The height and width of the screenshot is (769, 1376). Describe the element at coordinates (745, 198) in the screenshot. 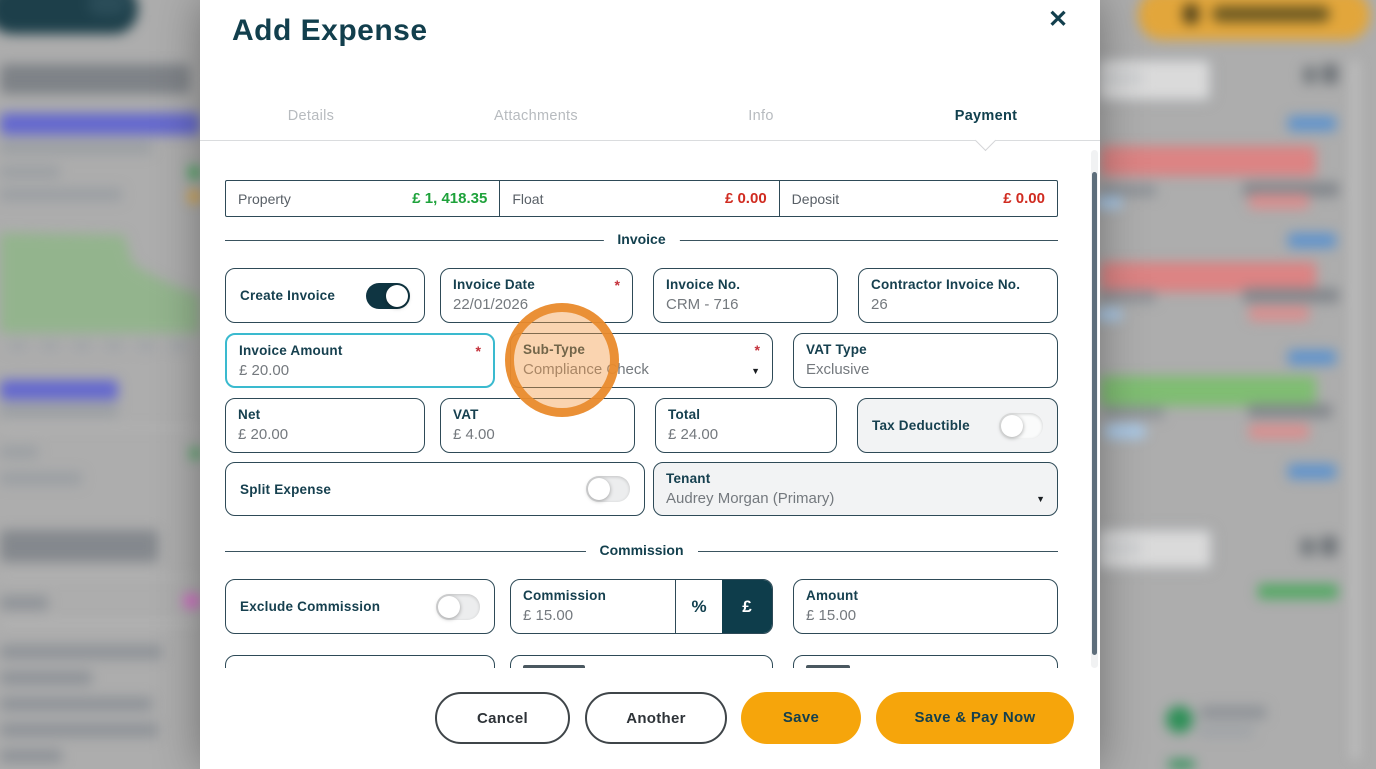

I see `float-value: £ 0.00` at that location.